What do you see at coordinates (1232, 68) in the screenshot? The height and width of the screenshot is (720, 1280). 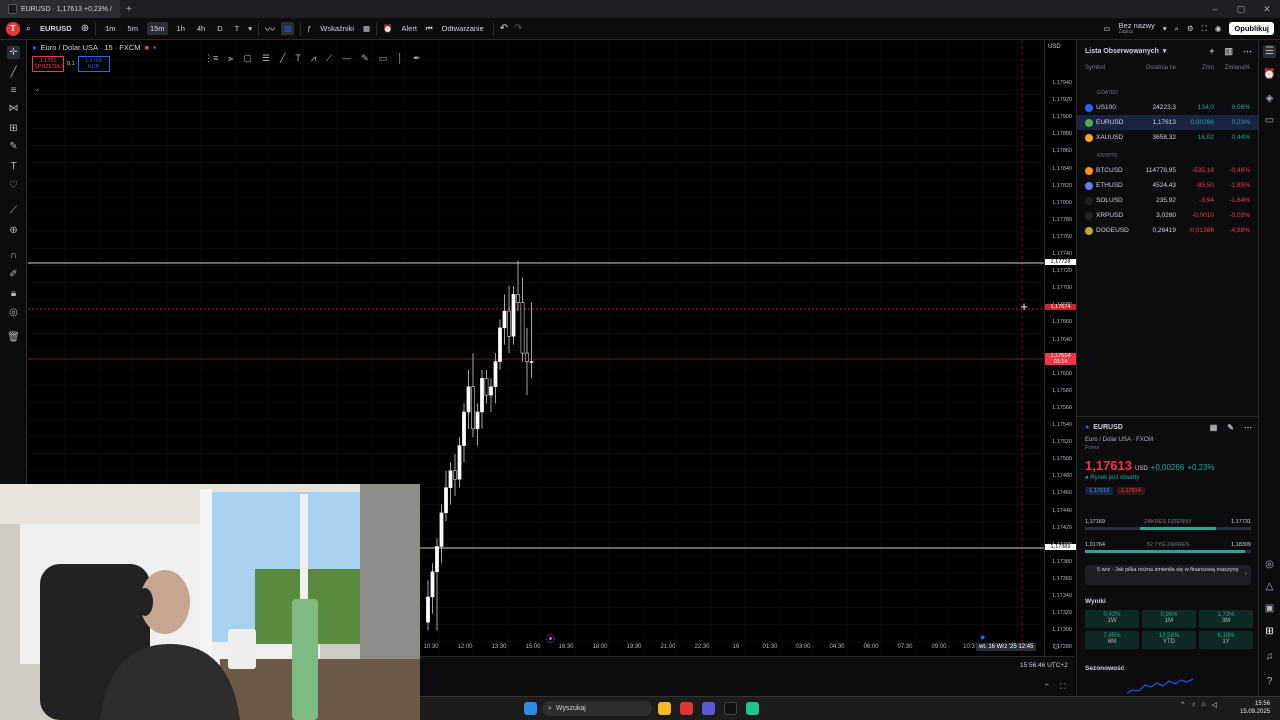 I see `col-change-pct: Zmiana%` at bounding box center [1232, 68].